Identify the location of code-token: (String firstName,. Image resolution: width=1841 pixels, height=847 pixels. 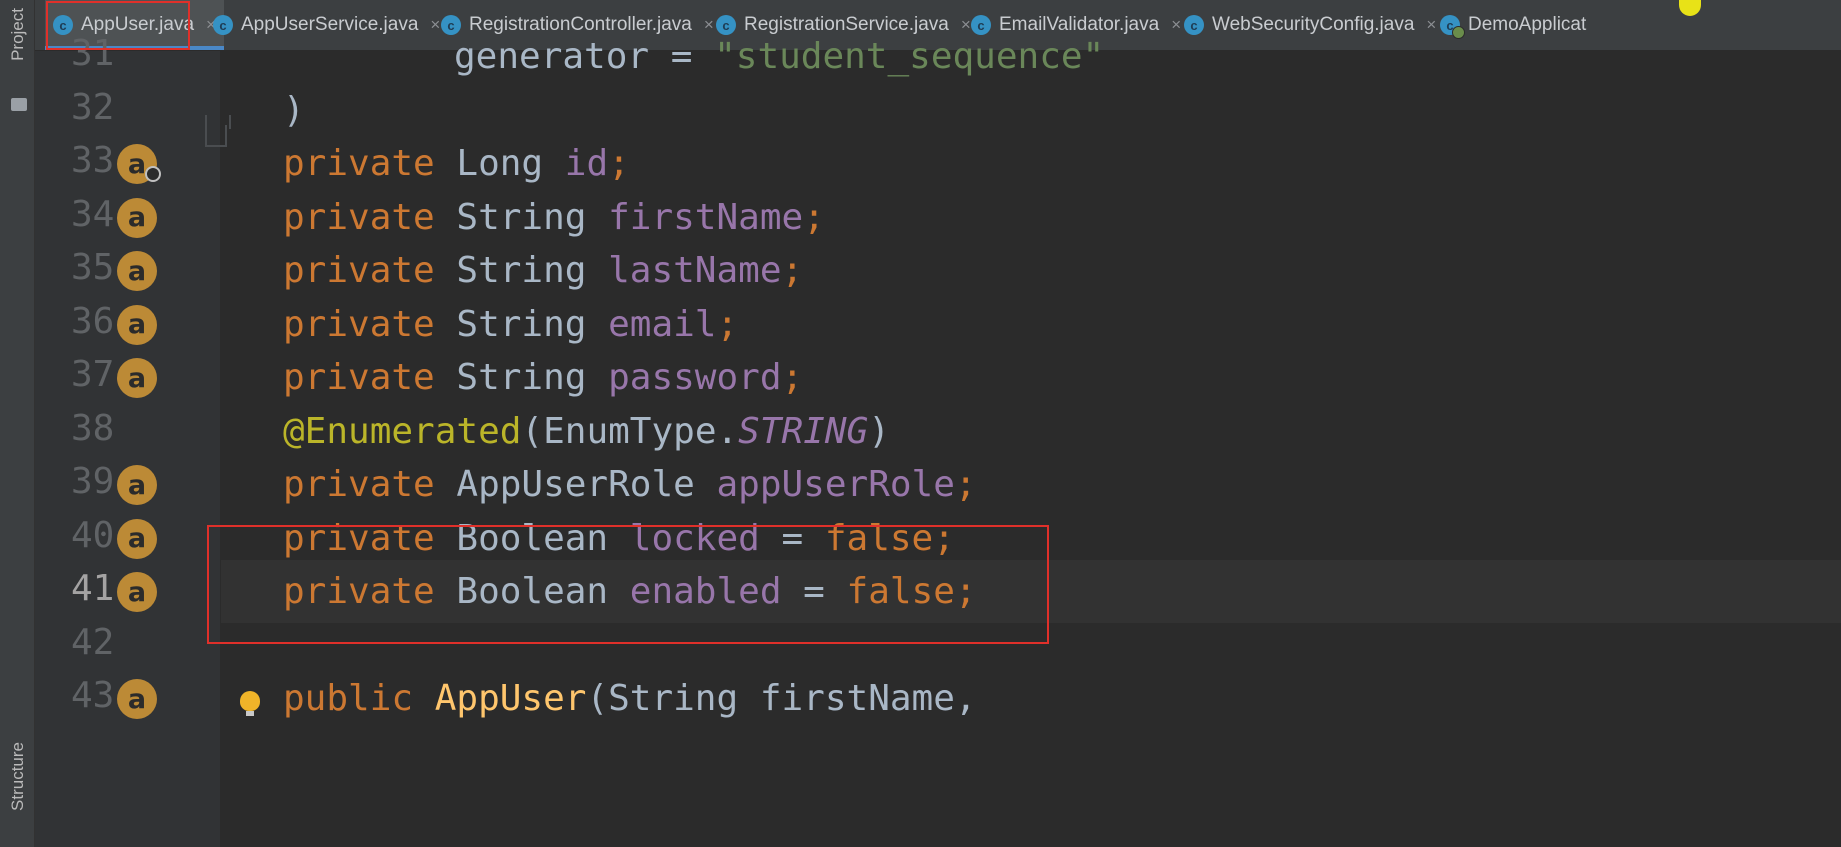
(781, 698).